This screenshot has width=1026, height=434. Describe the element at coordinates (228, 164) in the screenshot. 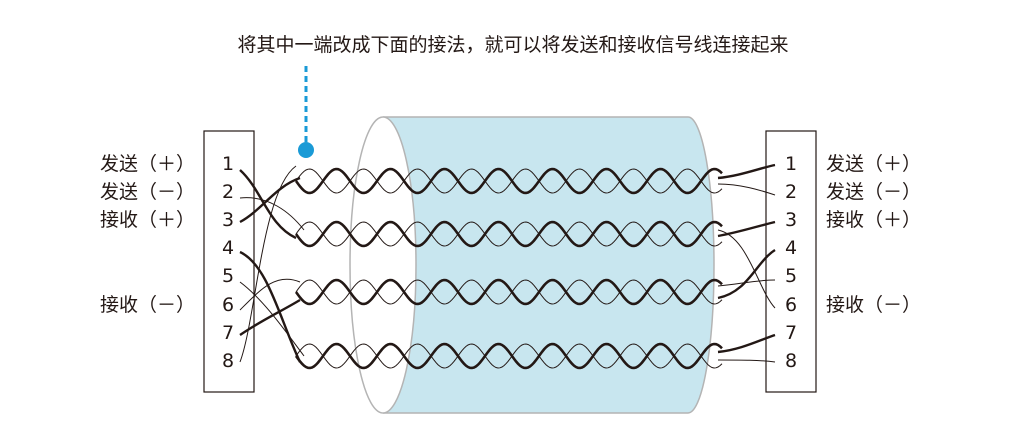

I see `left-pin-1: 1` at that location.